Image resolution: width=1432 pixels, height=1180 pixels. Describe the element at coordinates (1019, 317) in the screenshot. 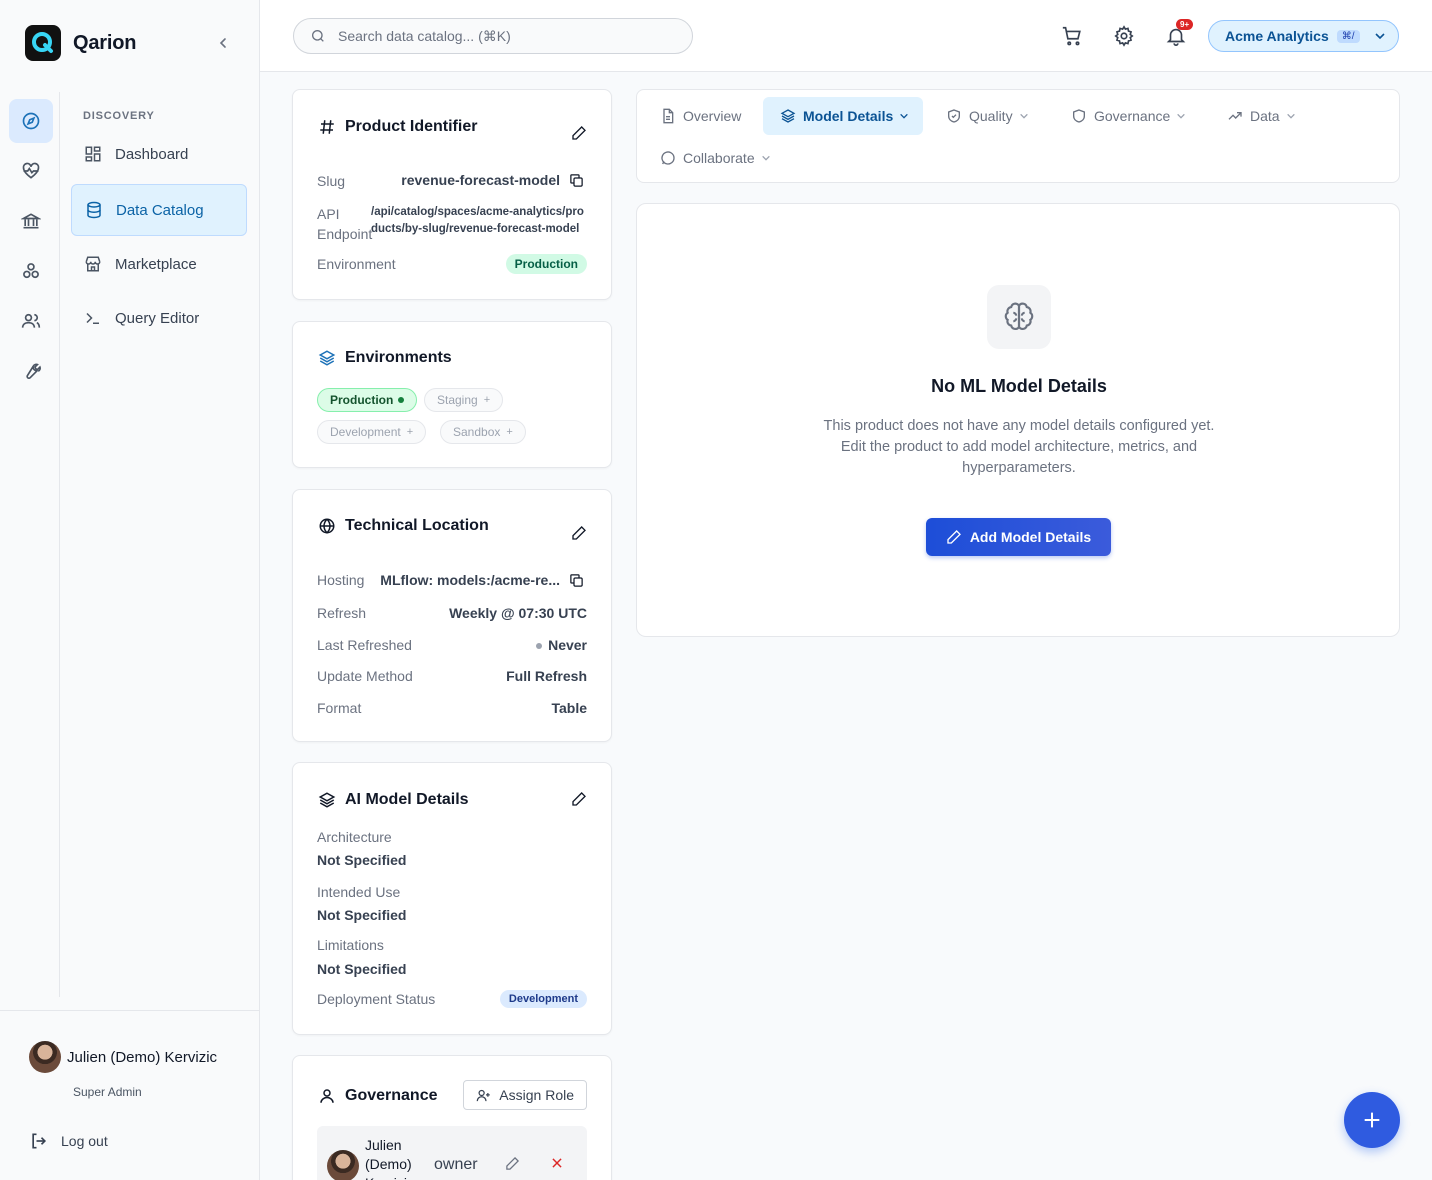

I see `brain-icon` at that location.